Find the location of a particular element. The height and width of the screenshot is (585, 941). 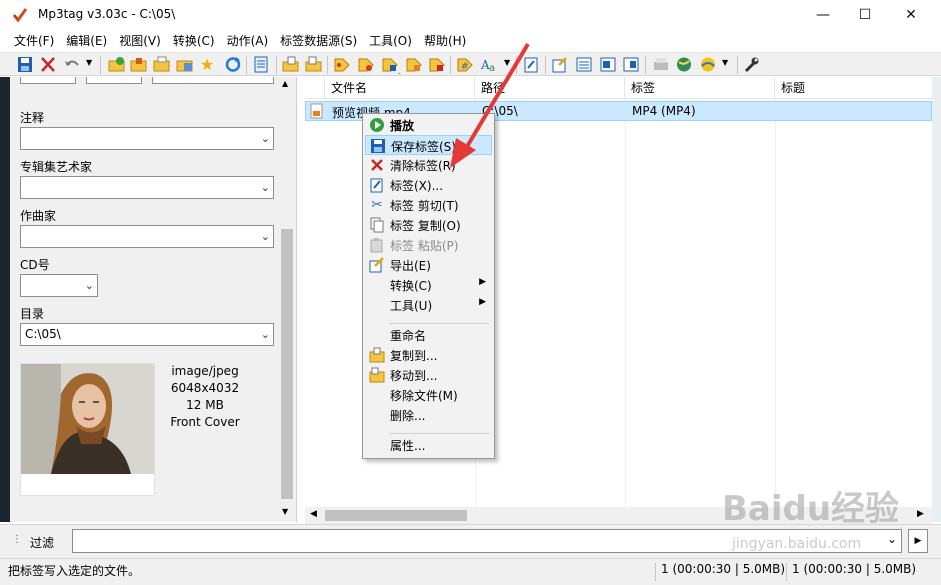

export-icon is located at coordinates (560, 64).